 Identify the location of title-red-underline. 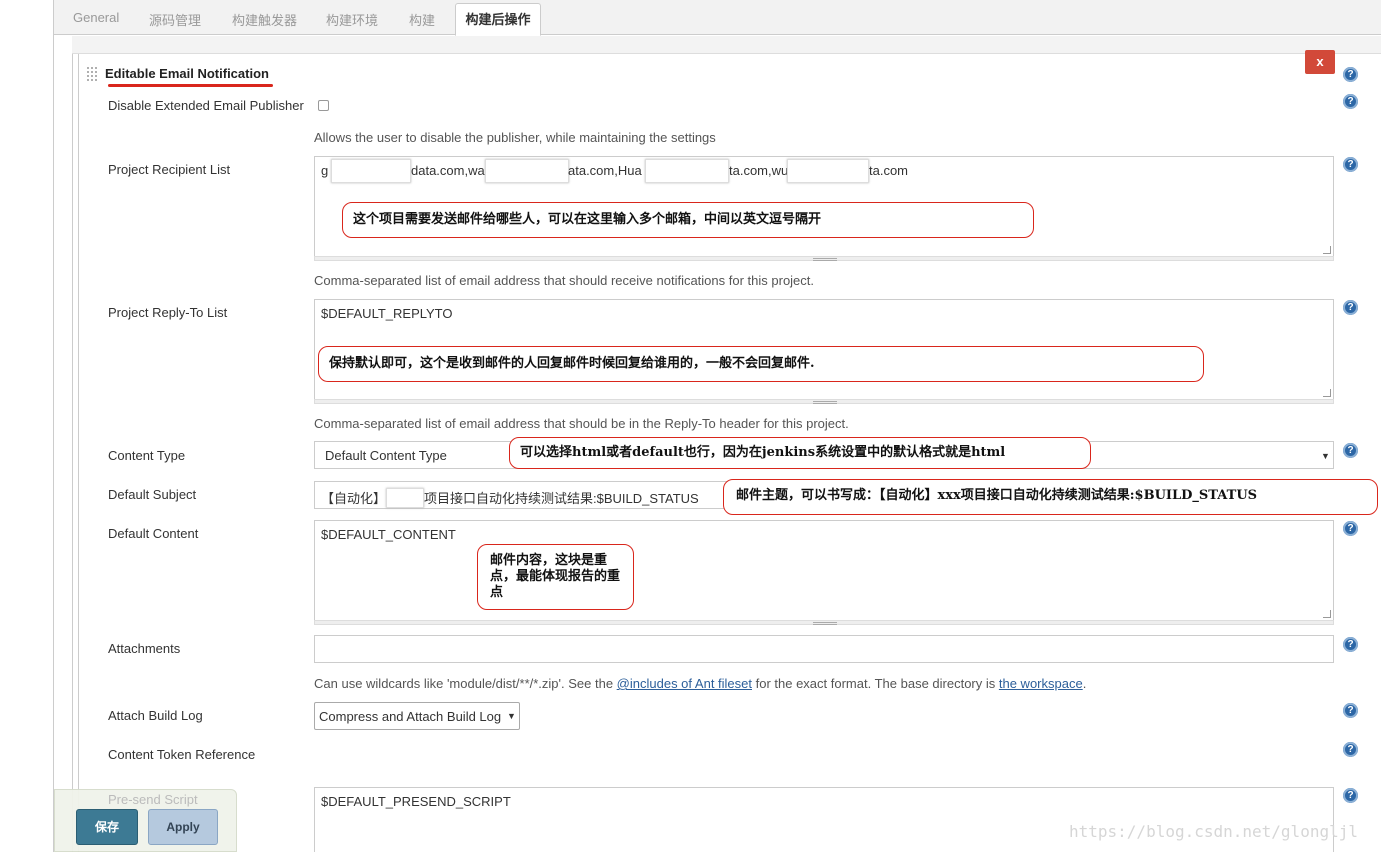
(190, 85).